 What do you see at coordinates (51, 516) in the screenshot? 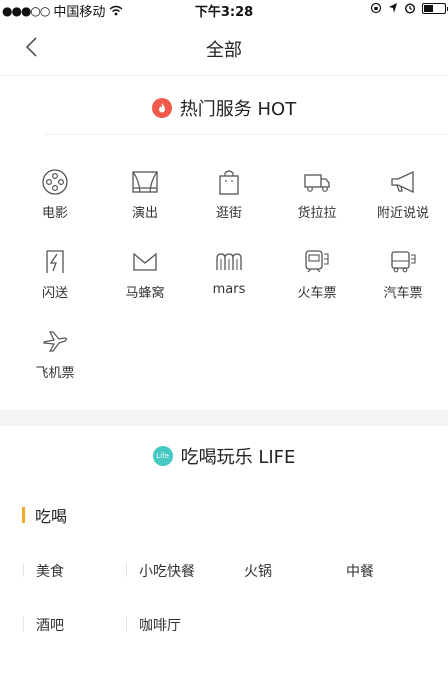
I see `category-title: 吃喝` at bounding box center [51, 516].